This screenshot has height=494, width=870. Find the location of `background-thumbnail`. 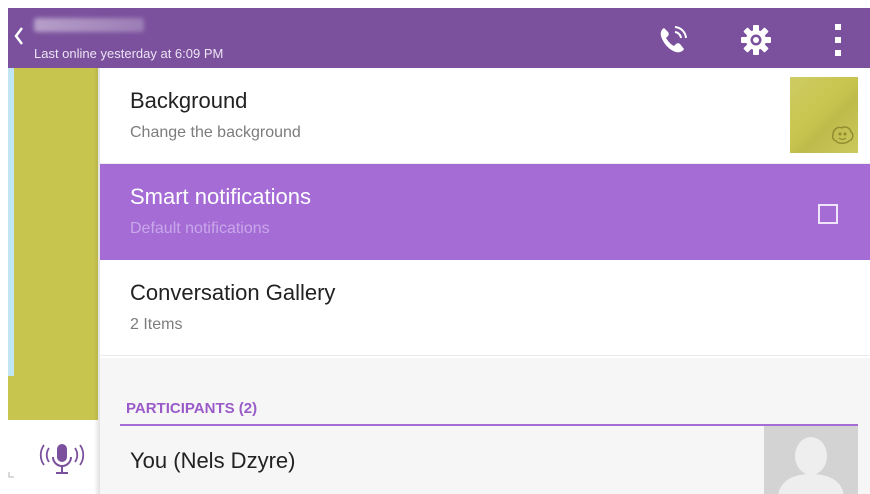

background-thumbnail is located at coordinates (824, 115).